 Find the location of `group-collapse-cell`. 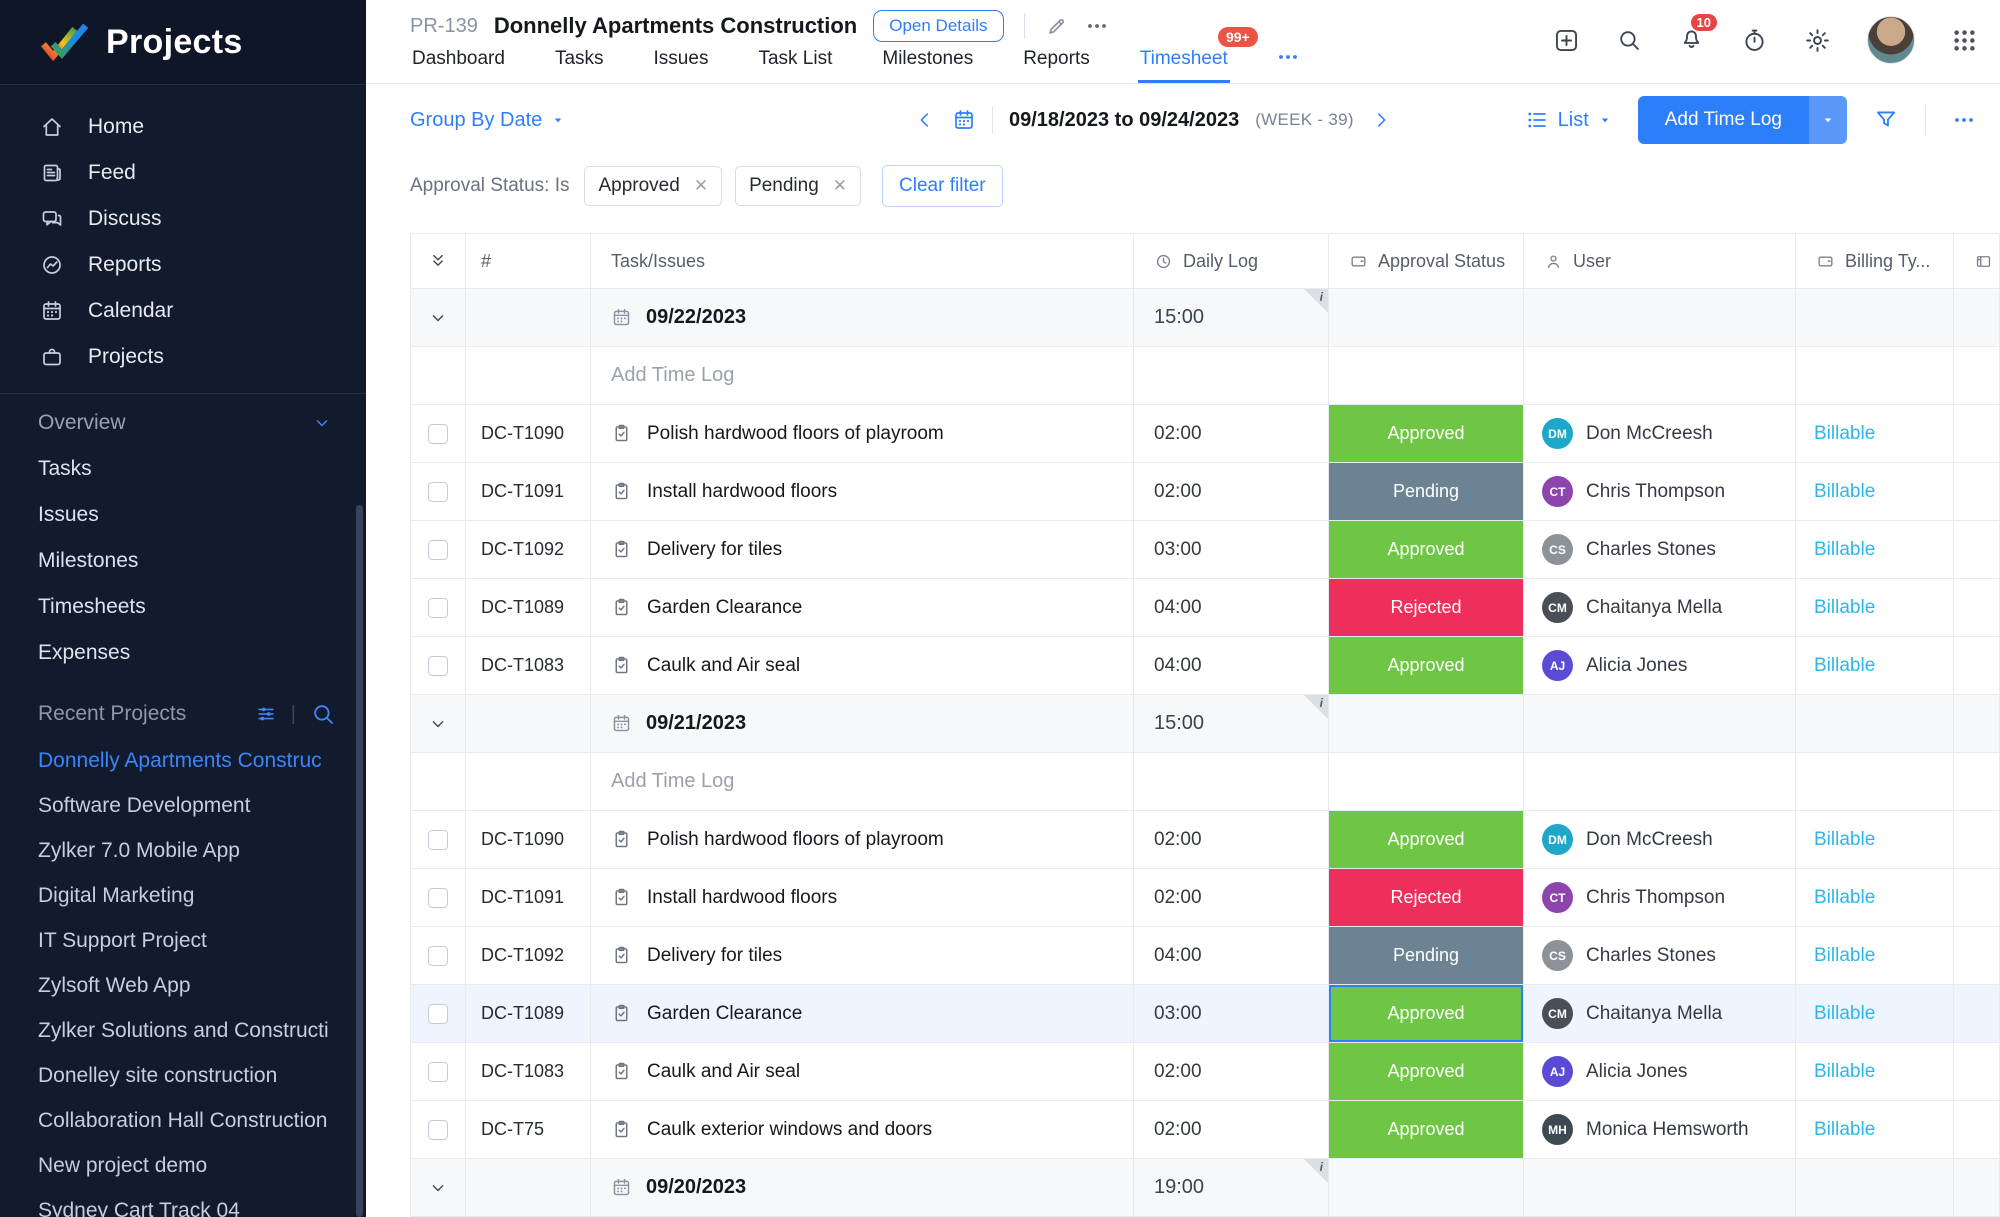

group-collapse-cell is located at coordinates (438, 724).